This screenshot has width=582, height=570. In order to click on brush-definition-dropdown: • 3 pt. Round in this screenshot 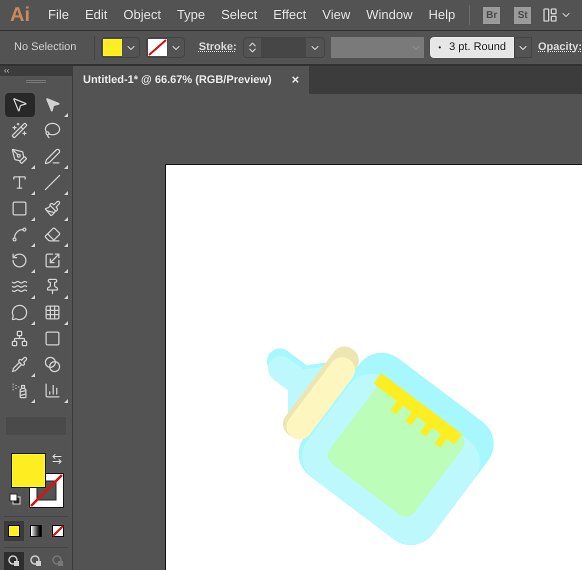, I will do `click(481, 47)`.